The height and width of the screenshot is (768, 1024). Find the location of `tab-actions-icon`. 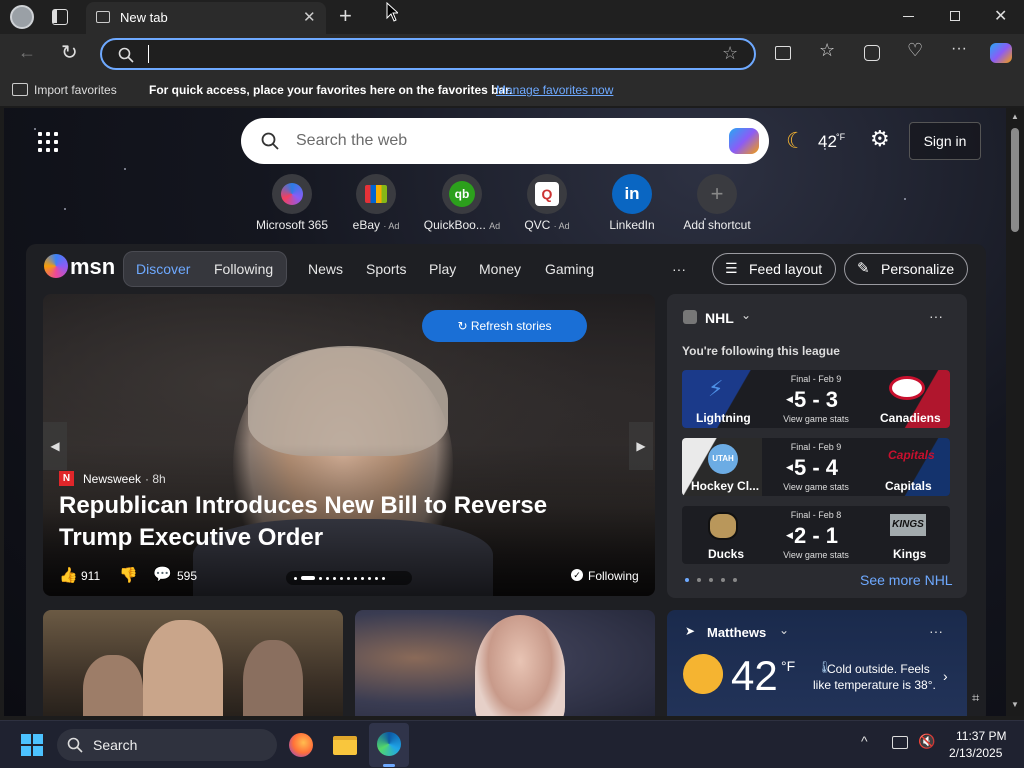

tab-actions-icon is located at coordinates (60, 17).